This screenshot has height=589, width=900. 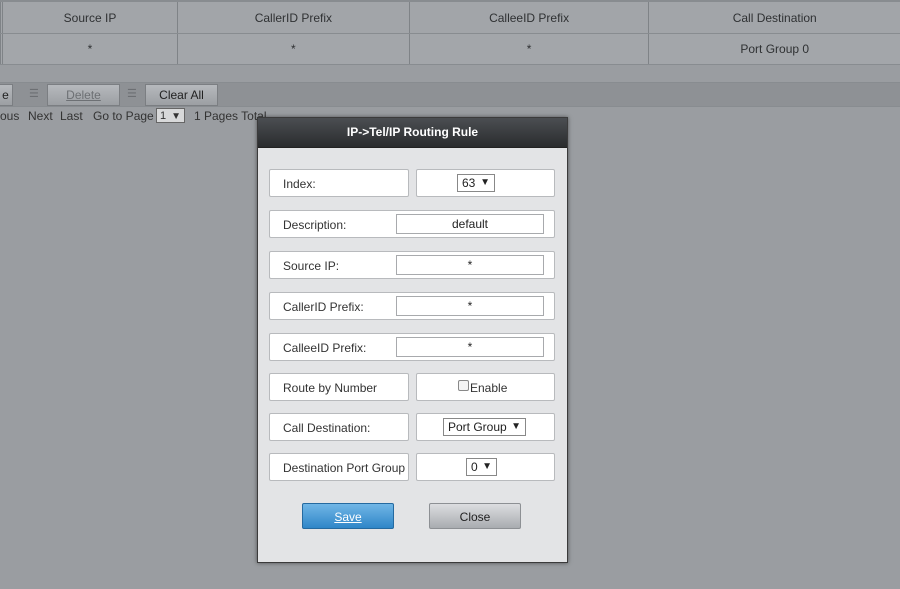 I want to click on page-select: 1 ▼, so click(x=170, y=115).